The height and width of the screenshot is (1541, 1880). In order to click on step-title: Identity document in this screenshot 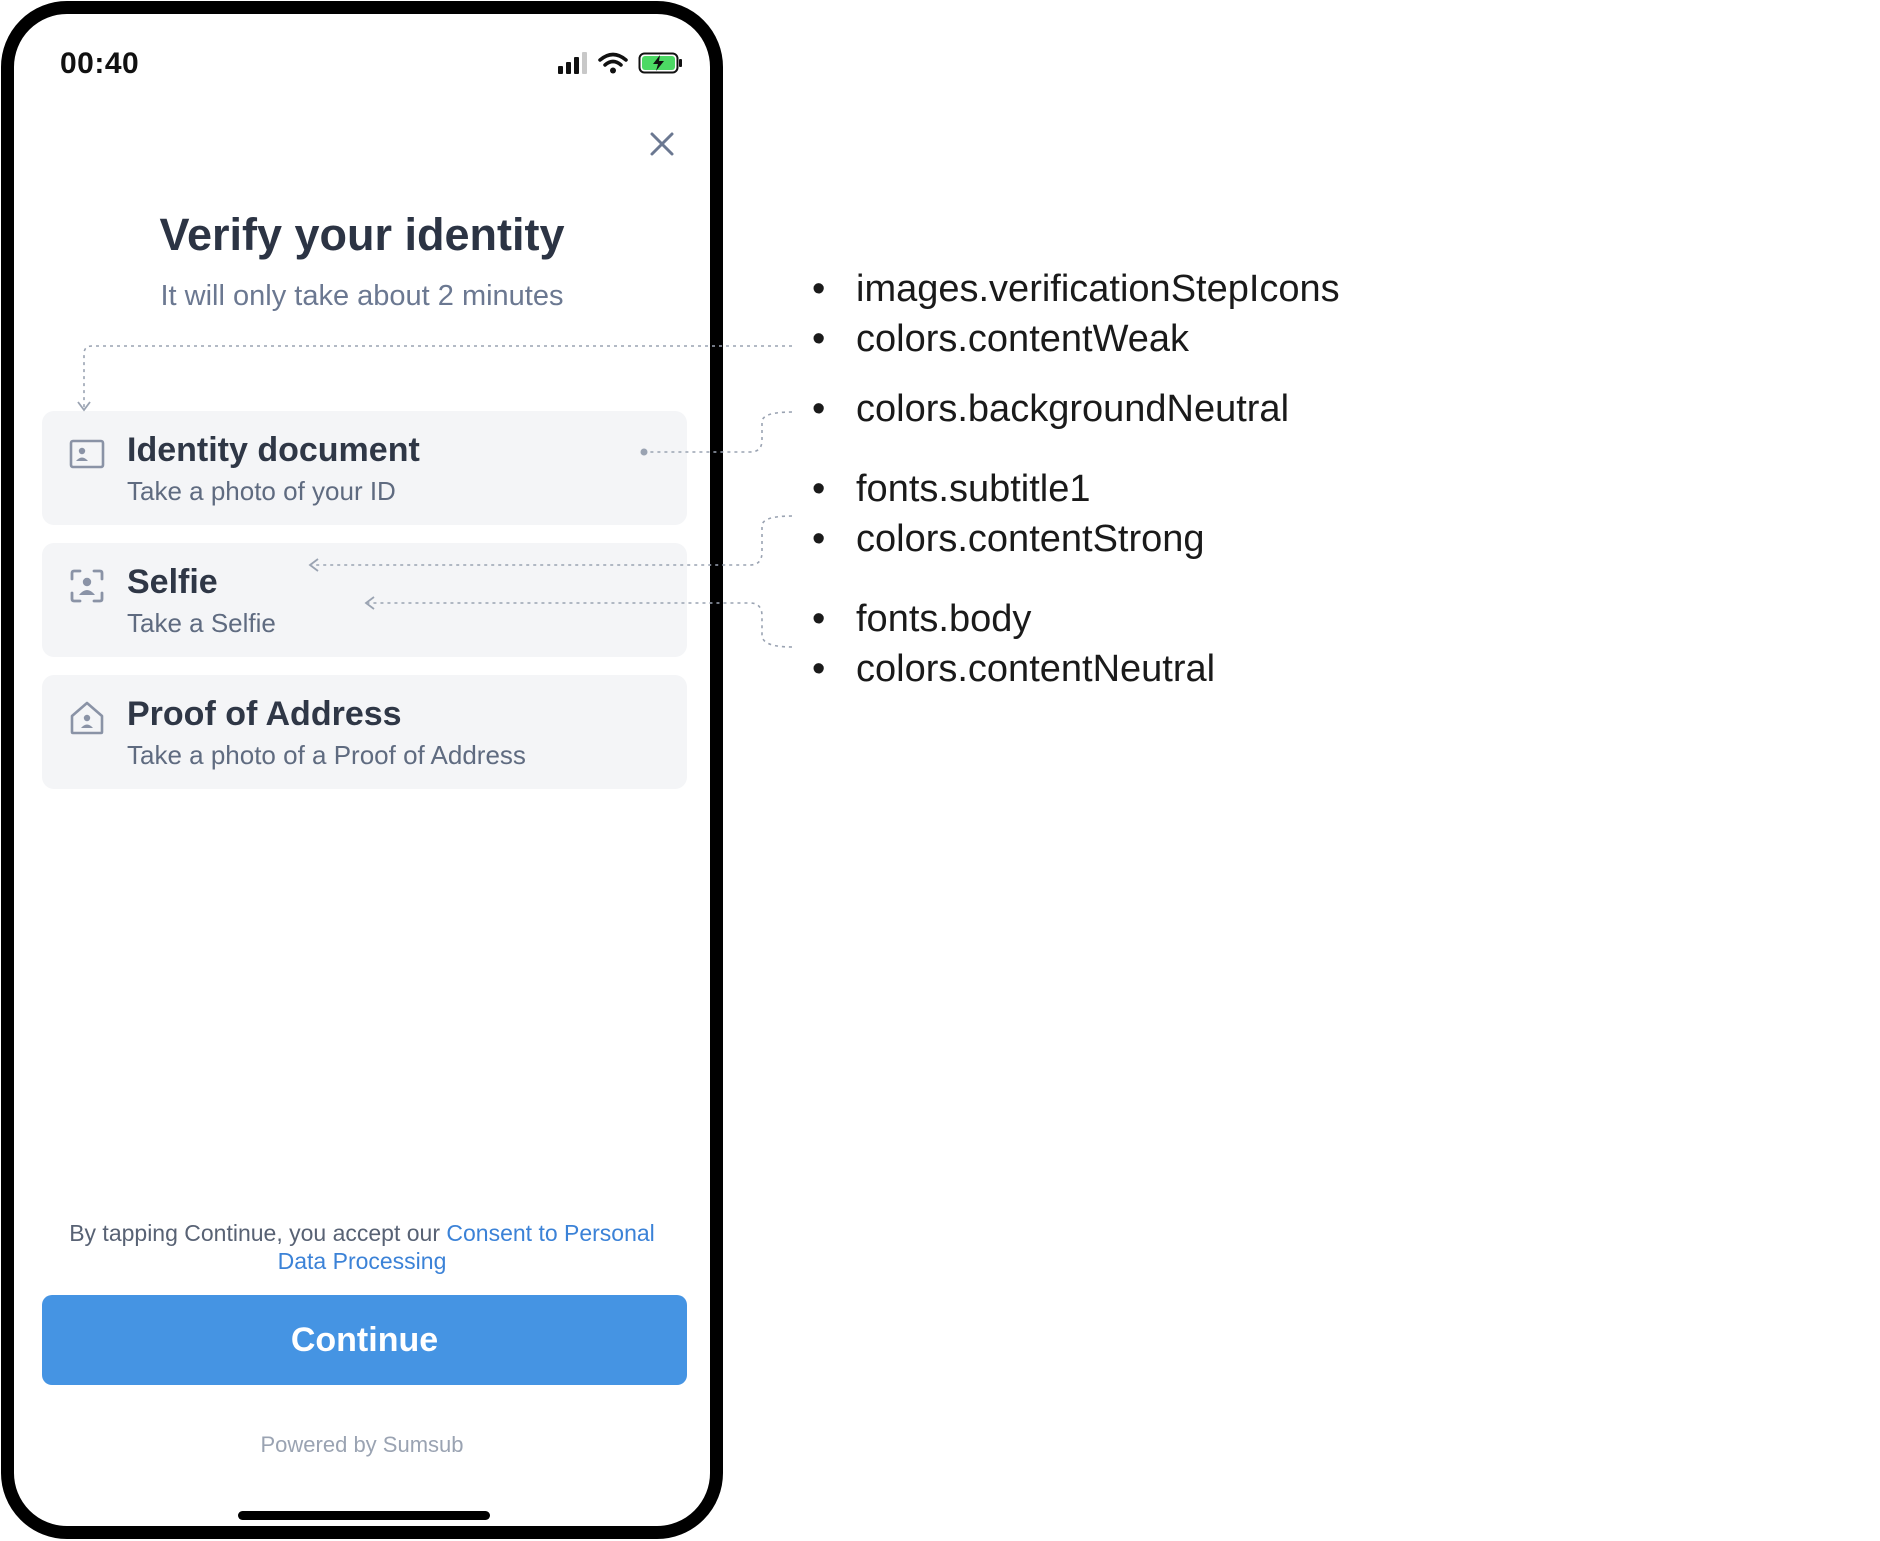, I will do `click(273, 450)`.